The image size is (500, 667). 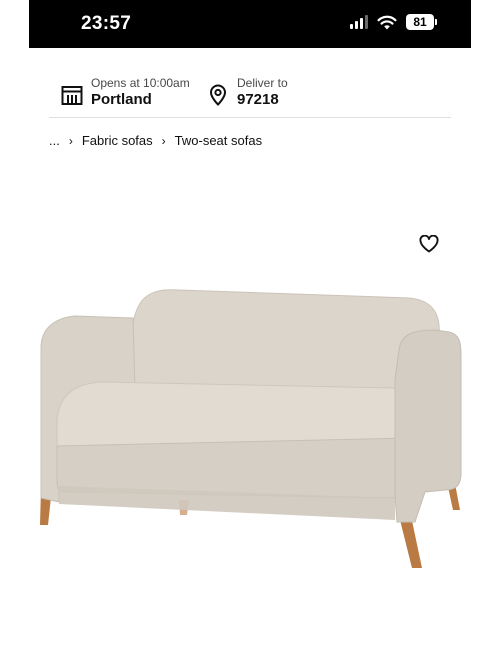 I want to click on deliver-label: Deliver to, so click(x=262, y=83).